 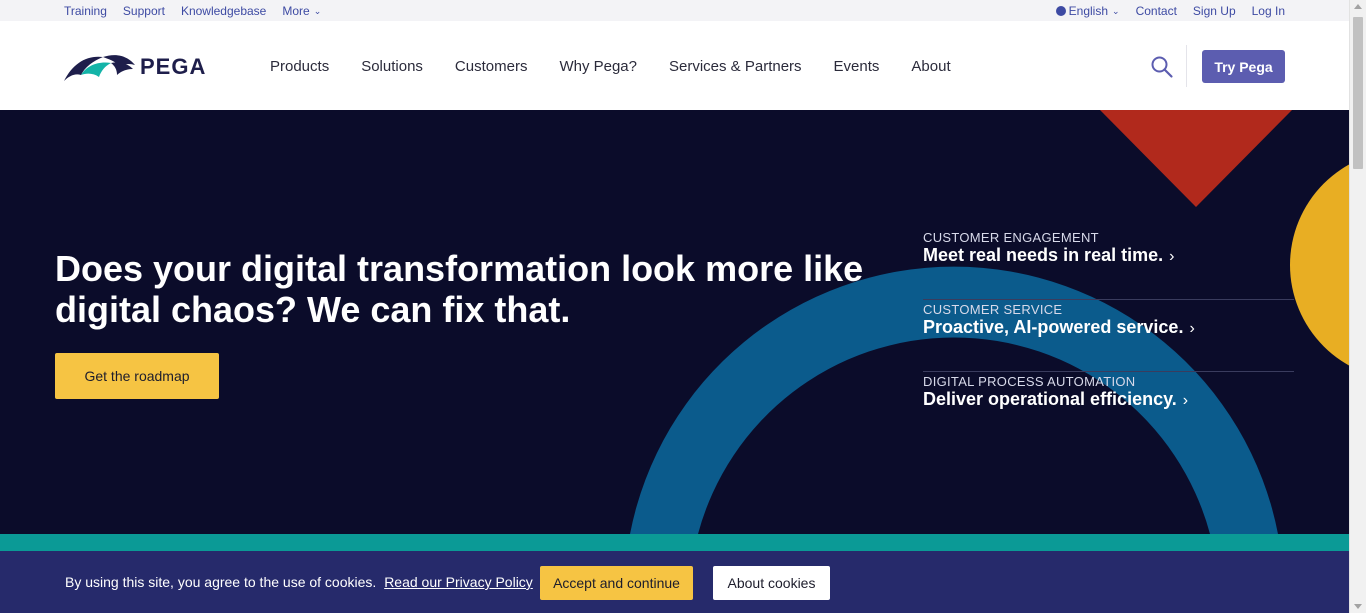 I want to click on teal-strip, so click(x=674, y=542).